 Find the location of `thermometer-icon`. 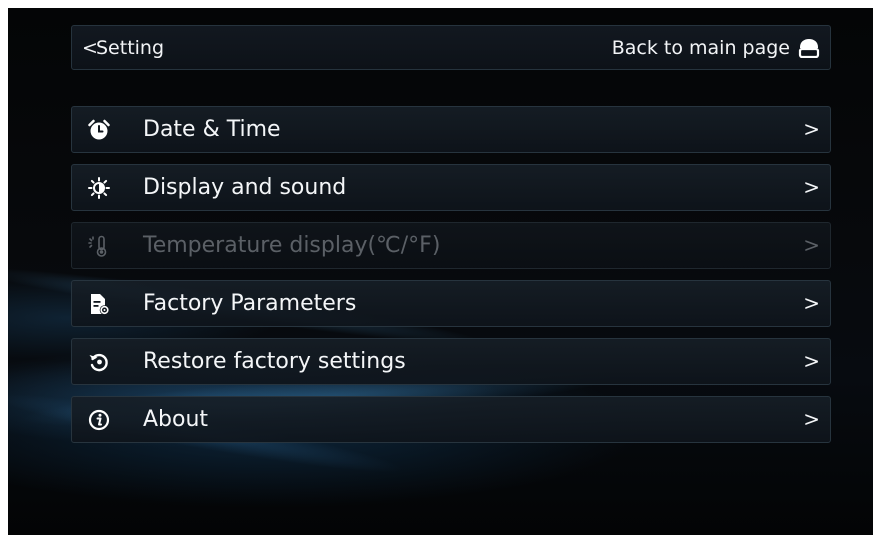

thermometer-icon is located at coordinates (97, 246).